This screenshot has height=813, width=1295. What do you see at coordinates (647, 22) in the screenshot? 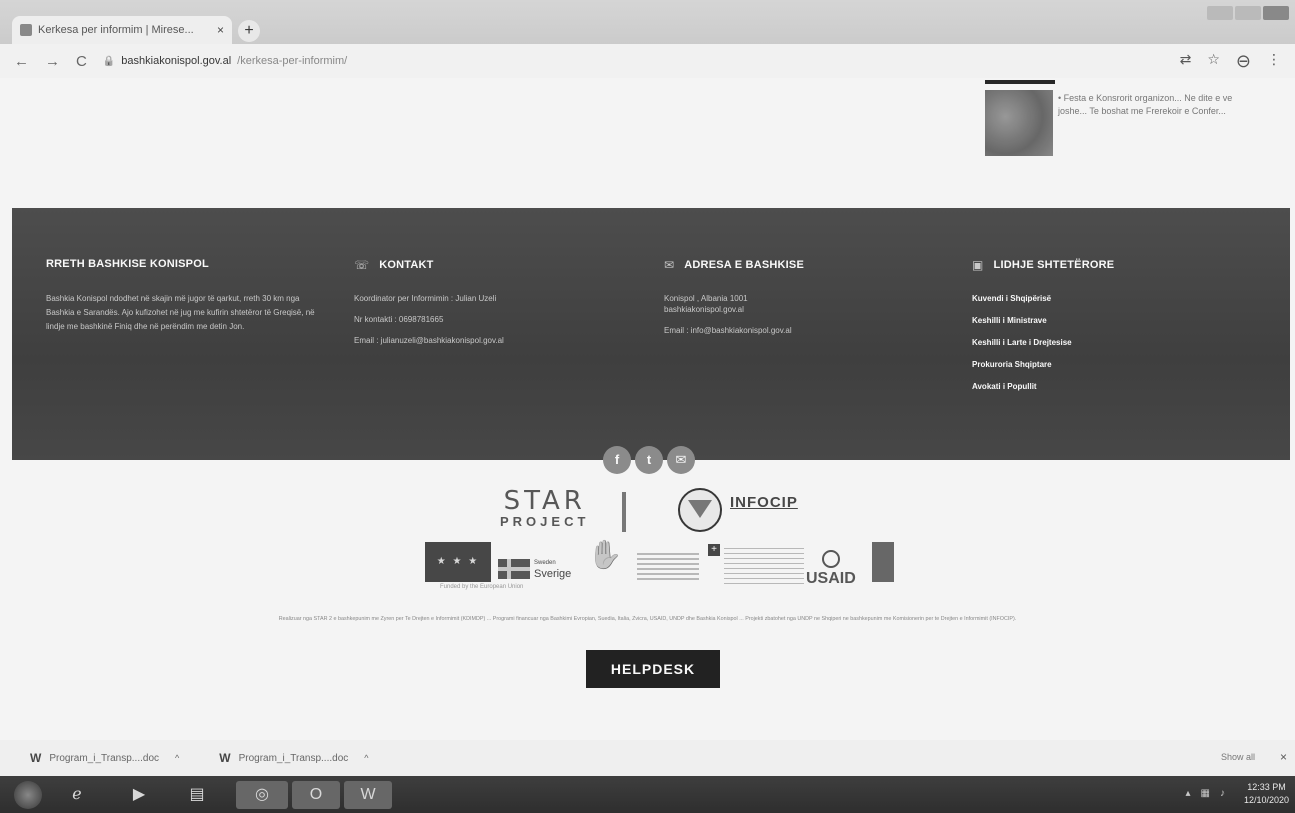
I see `browser-tab-strip: Kerkesa per informim | Mirese... × +` at bounding box center [647, 22].